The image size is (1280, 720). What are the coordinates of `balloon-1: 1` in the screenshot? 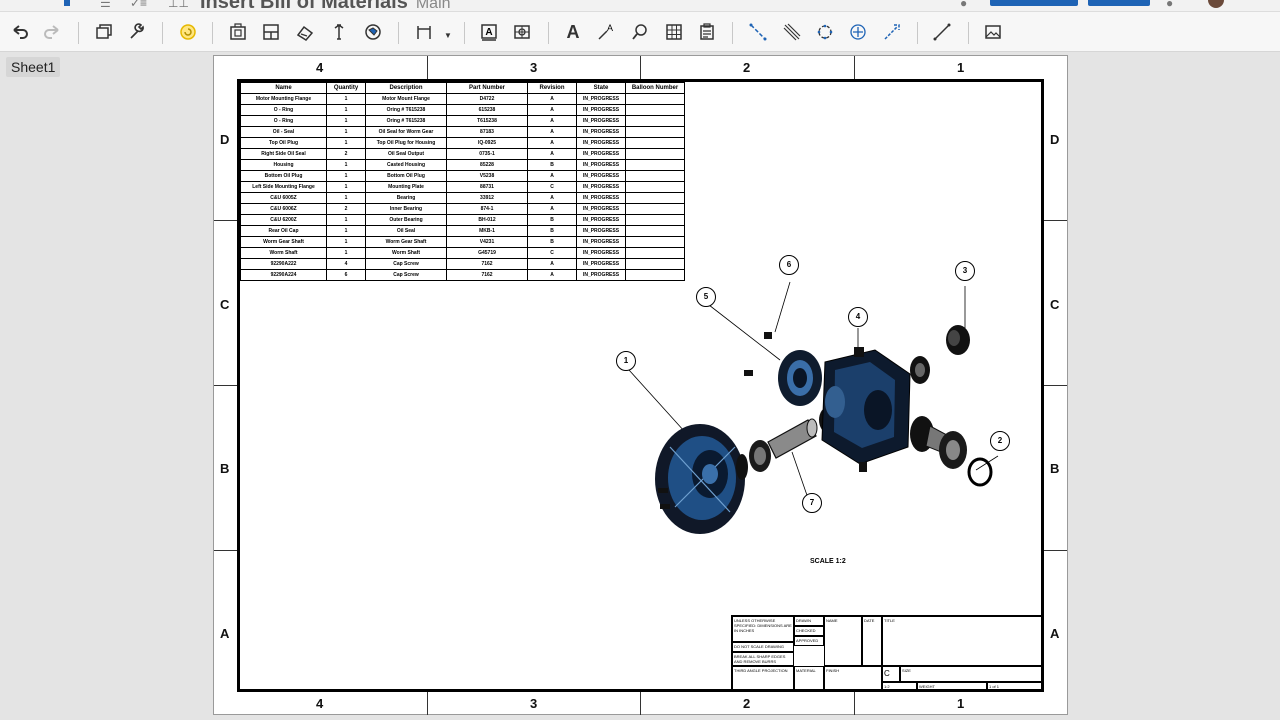 It's located at (626, 361).